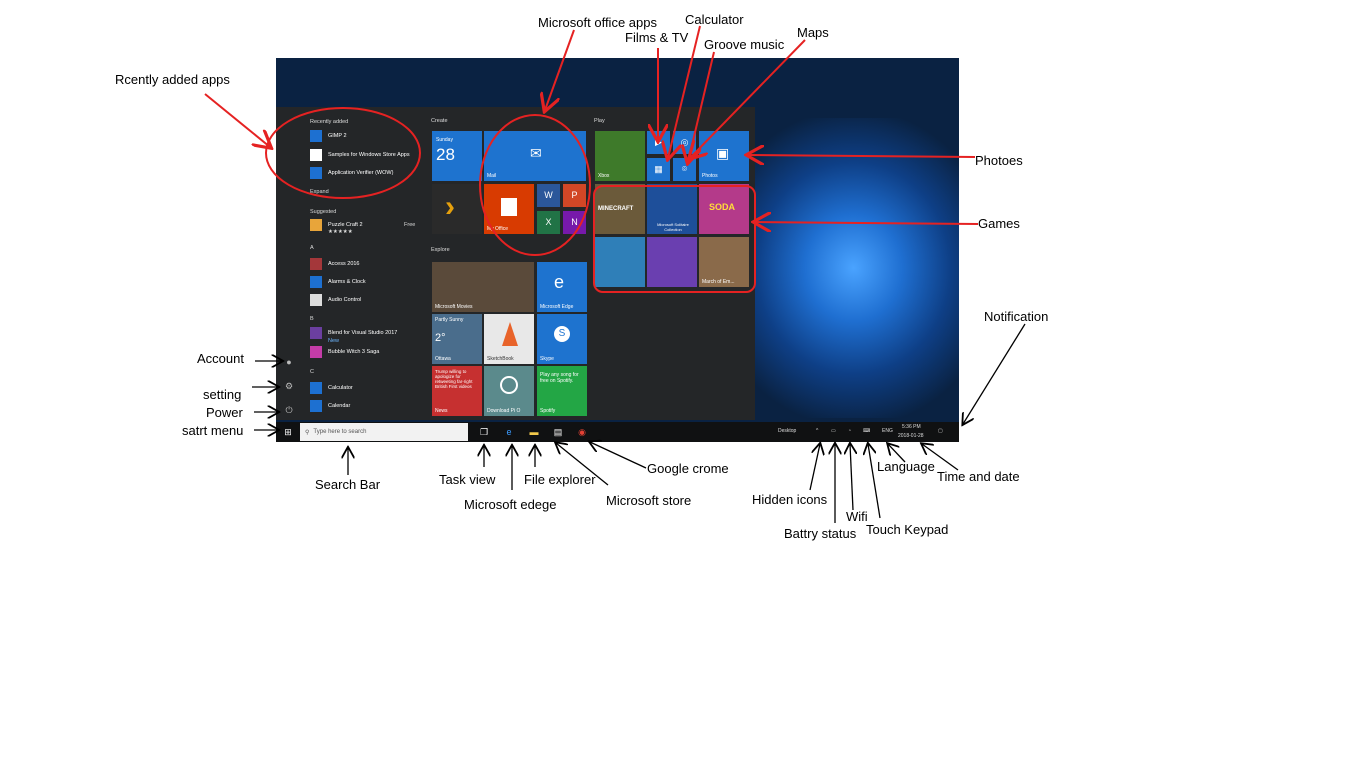  I want to click on label-language: Language, so click(906, 466).